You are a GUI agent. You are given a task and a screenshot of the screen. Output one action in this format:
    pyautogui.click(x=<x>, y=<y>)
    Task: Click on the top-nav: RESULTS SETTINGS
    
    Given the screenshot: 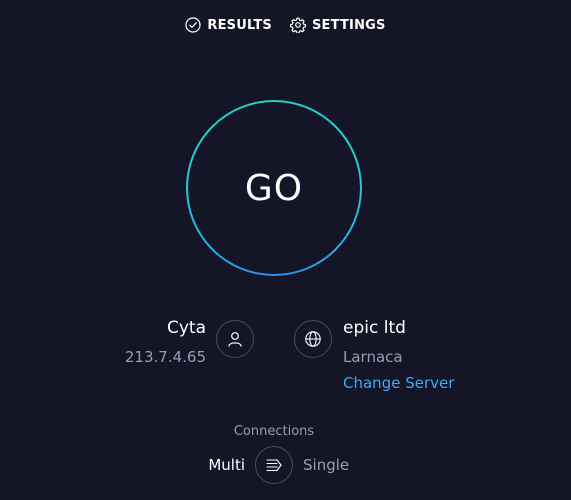 What is the action you would take?
    pyautogui.click(x=285, y=25)
    